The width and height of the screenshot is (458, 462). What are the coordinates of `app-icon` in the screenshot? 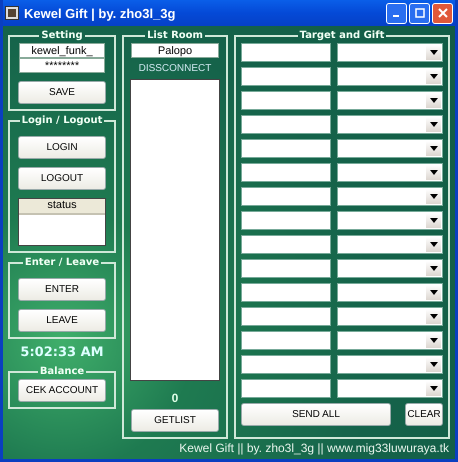 It's located at (12, 13).